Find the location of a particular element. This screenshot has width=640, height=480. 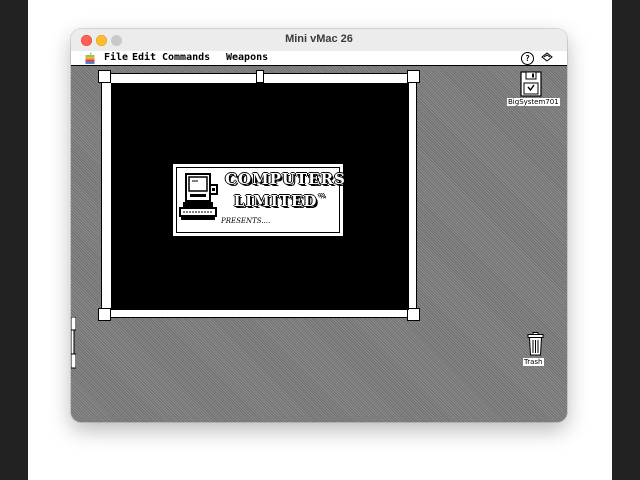

title-line-2: LIMITED™ is located at coordinates (280, 199).